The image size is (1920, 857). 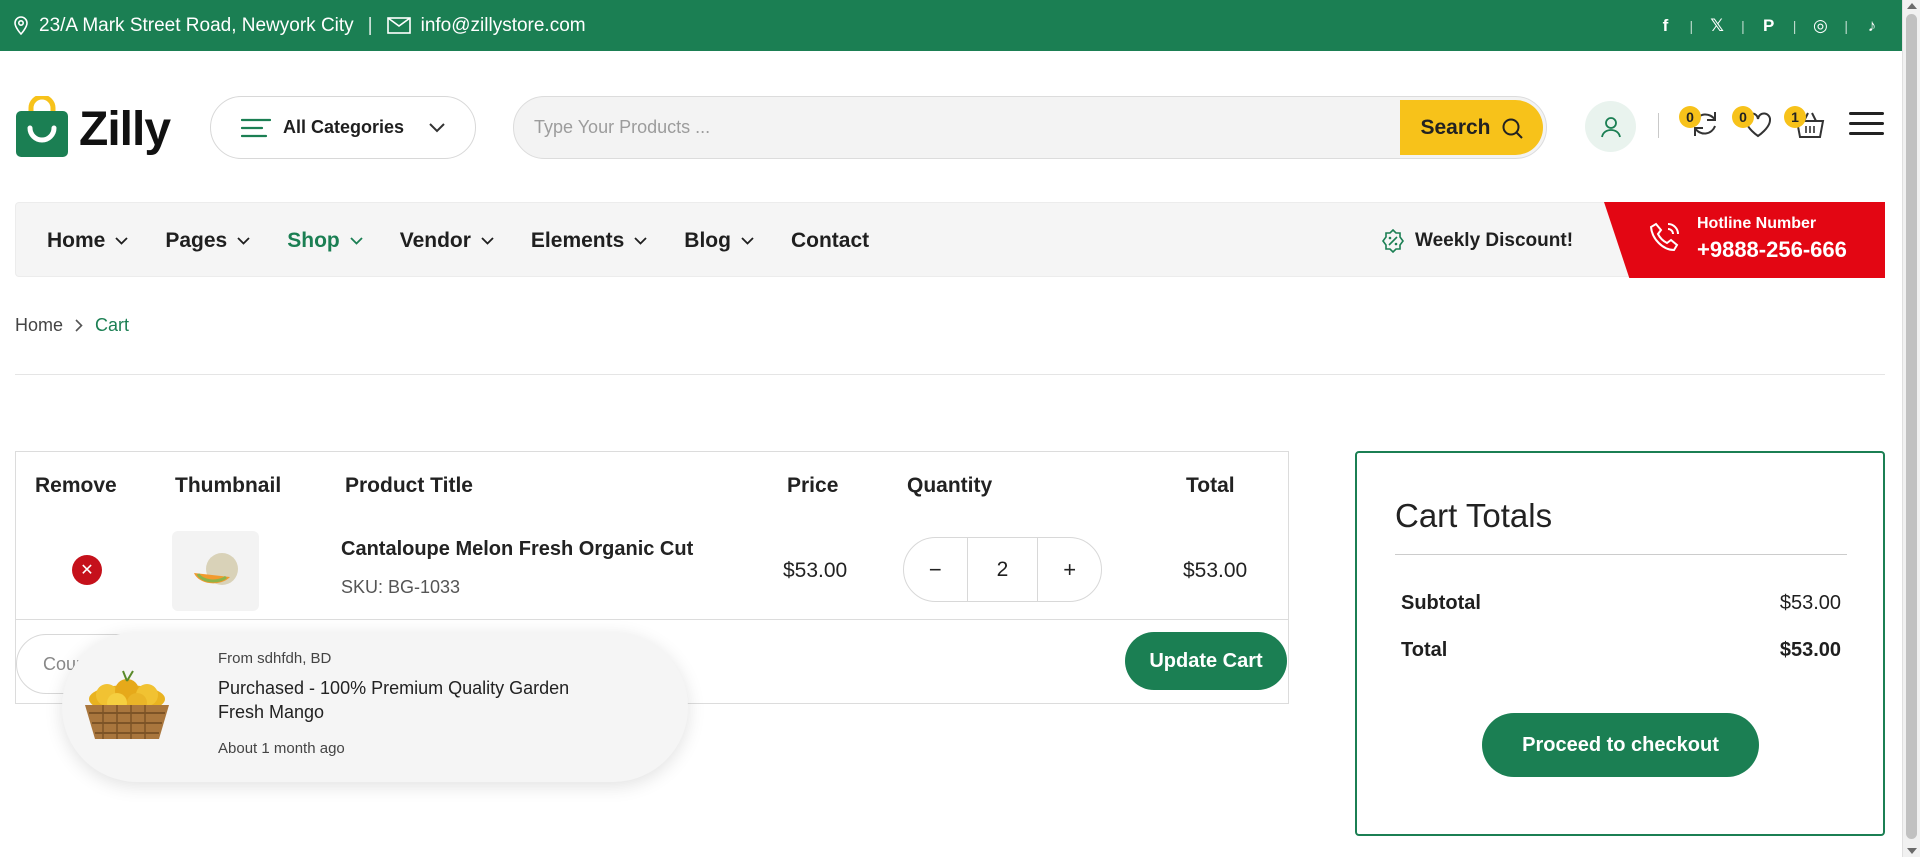 What do you see at coordinates (1455, 127) in the screenshot?
I see `search-button-label: Search` at bounding box center [1455, 127].